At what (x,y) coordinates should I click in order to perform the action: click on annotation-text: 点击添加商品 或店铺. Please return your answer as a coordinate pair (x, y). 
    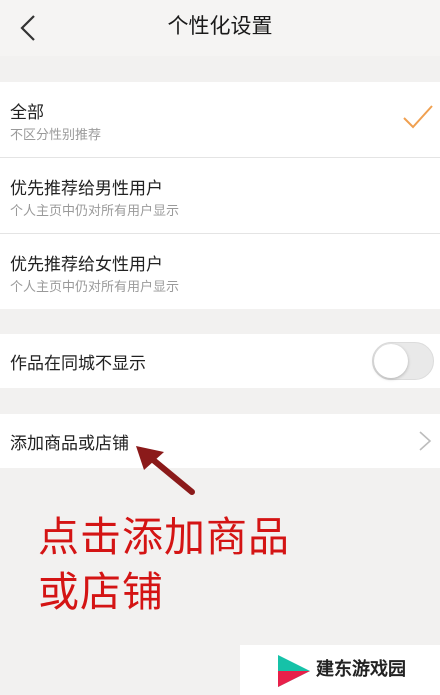
    Looking at the image, I should click on (218, 565).